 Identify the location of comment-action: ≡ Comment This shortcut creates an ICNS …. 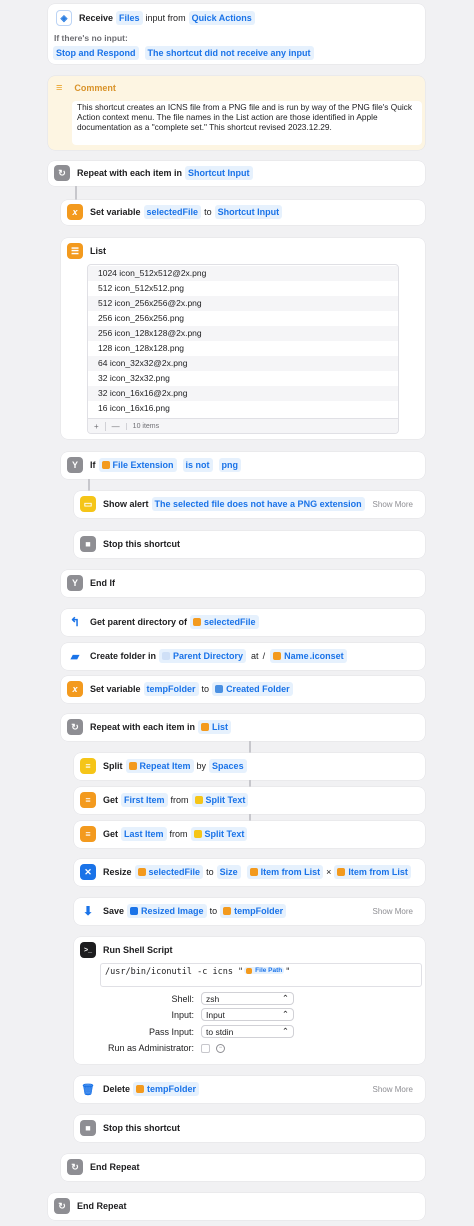
(236, 113).